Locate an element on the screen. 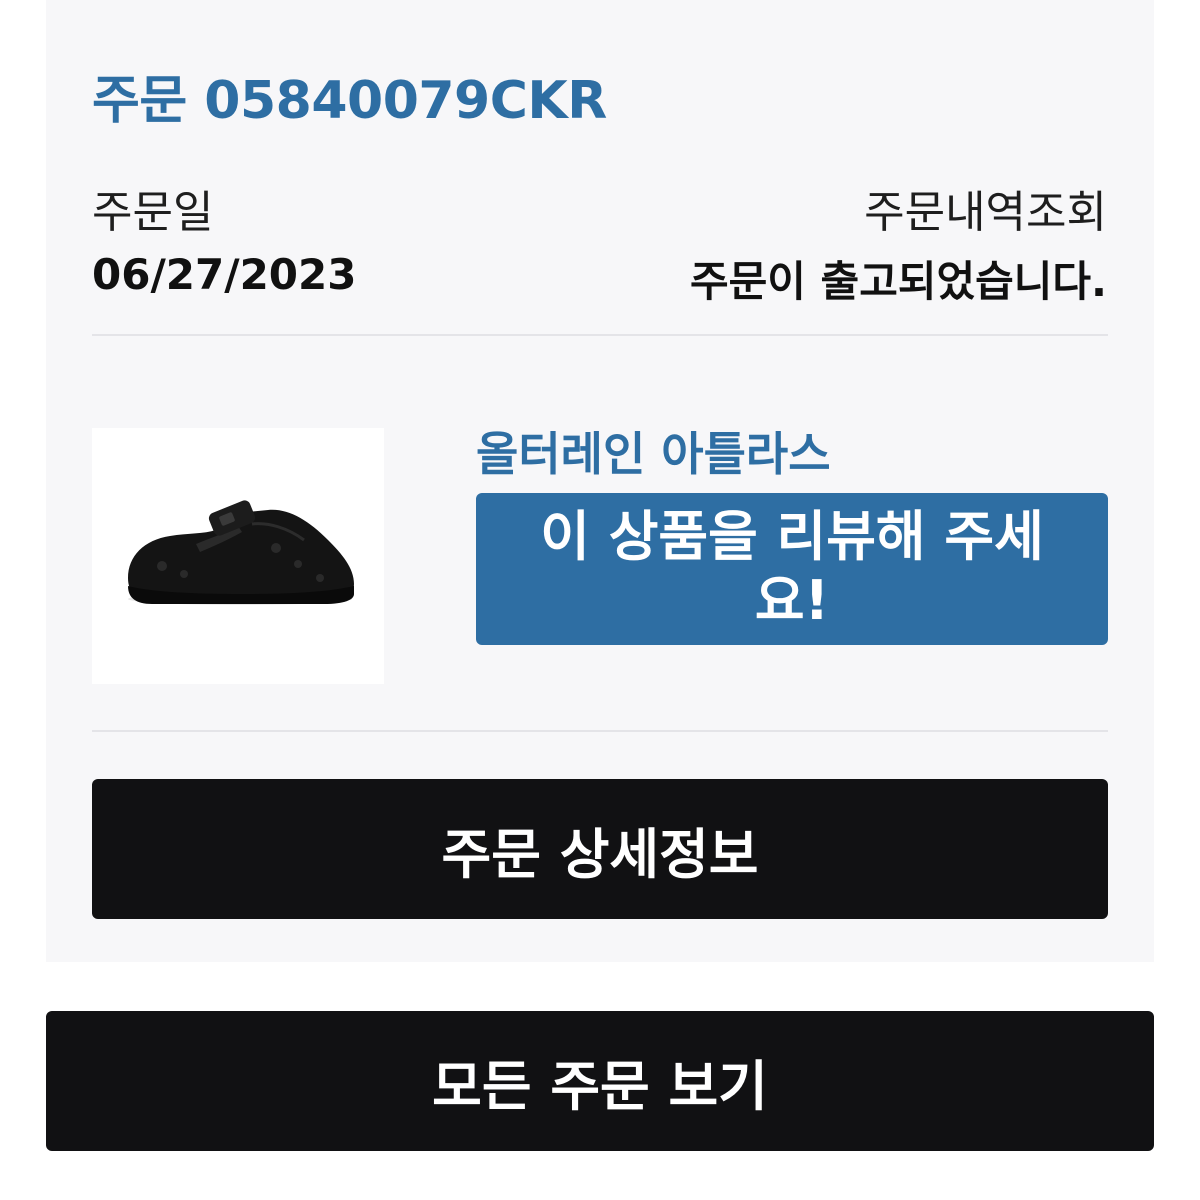 Image resolution: width=1200 pixels, height=1200 pixels. order-status-value: 주문이 출고되었습니다. is located at coordinates (898, 281).